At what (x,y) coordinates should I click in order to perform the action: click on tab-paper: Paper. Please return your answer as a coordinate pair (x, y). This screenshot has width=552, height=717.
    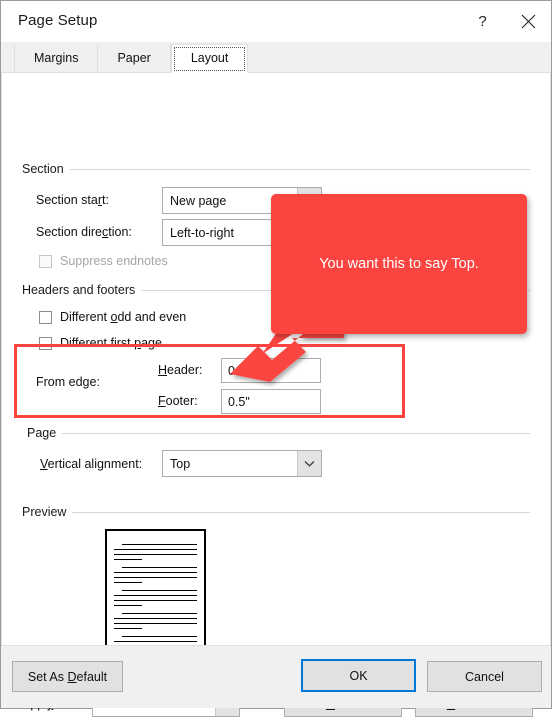
    Looking at the image, I should click on (134, 58).